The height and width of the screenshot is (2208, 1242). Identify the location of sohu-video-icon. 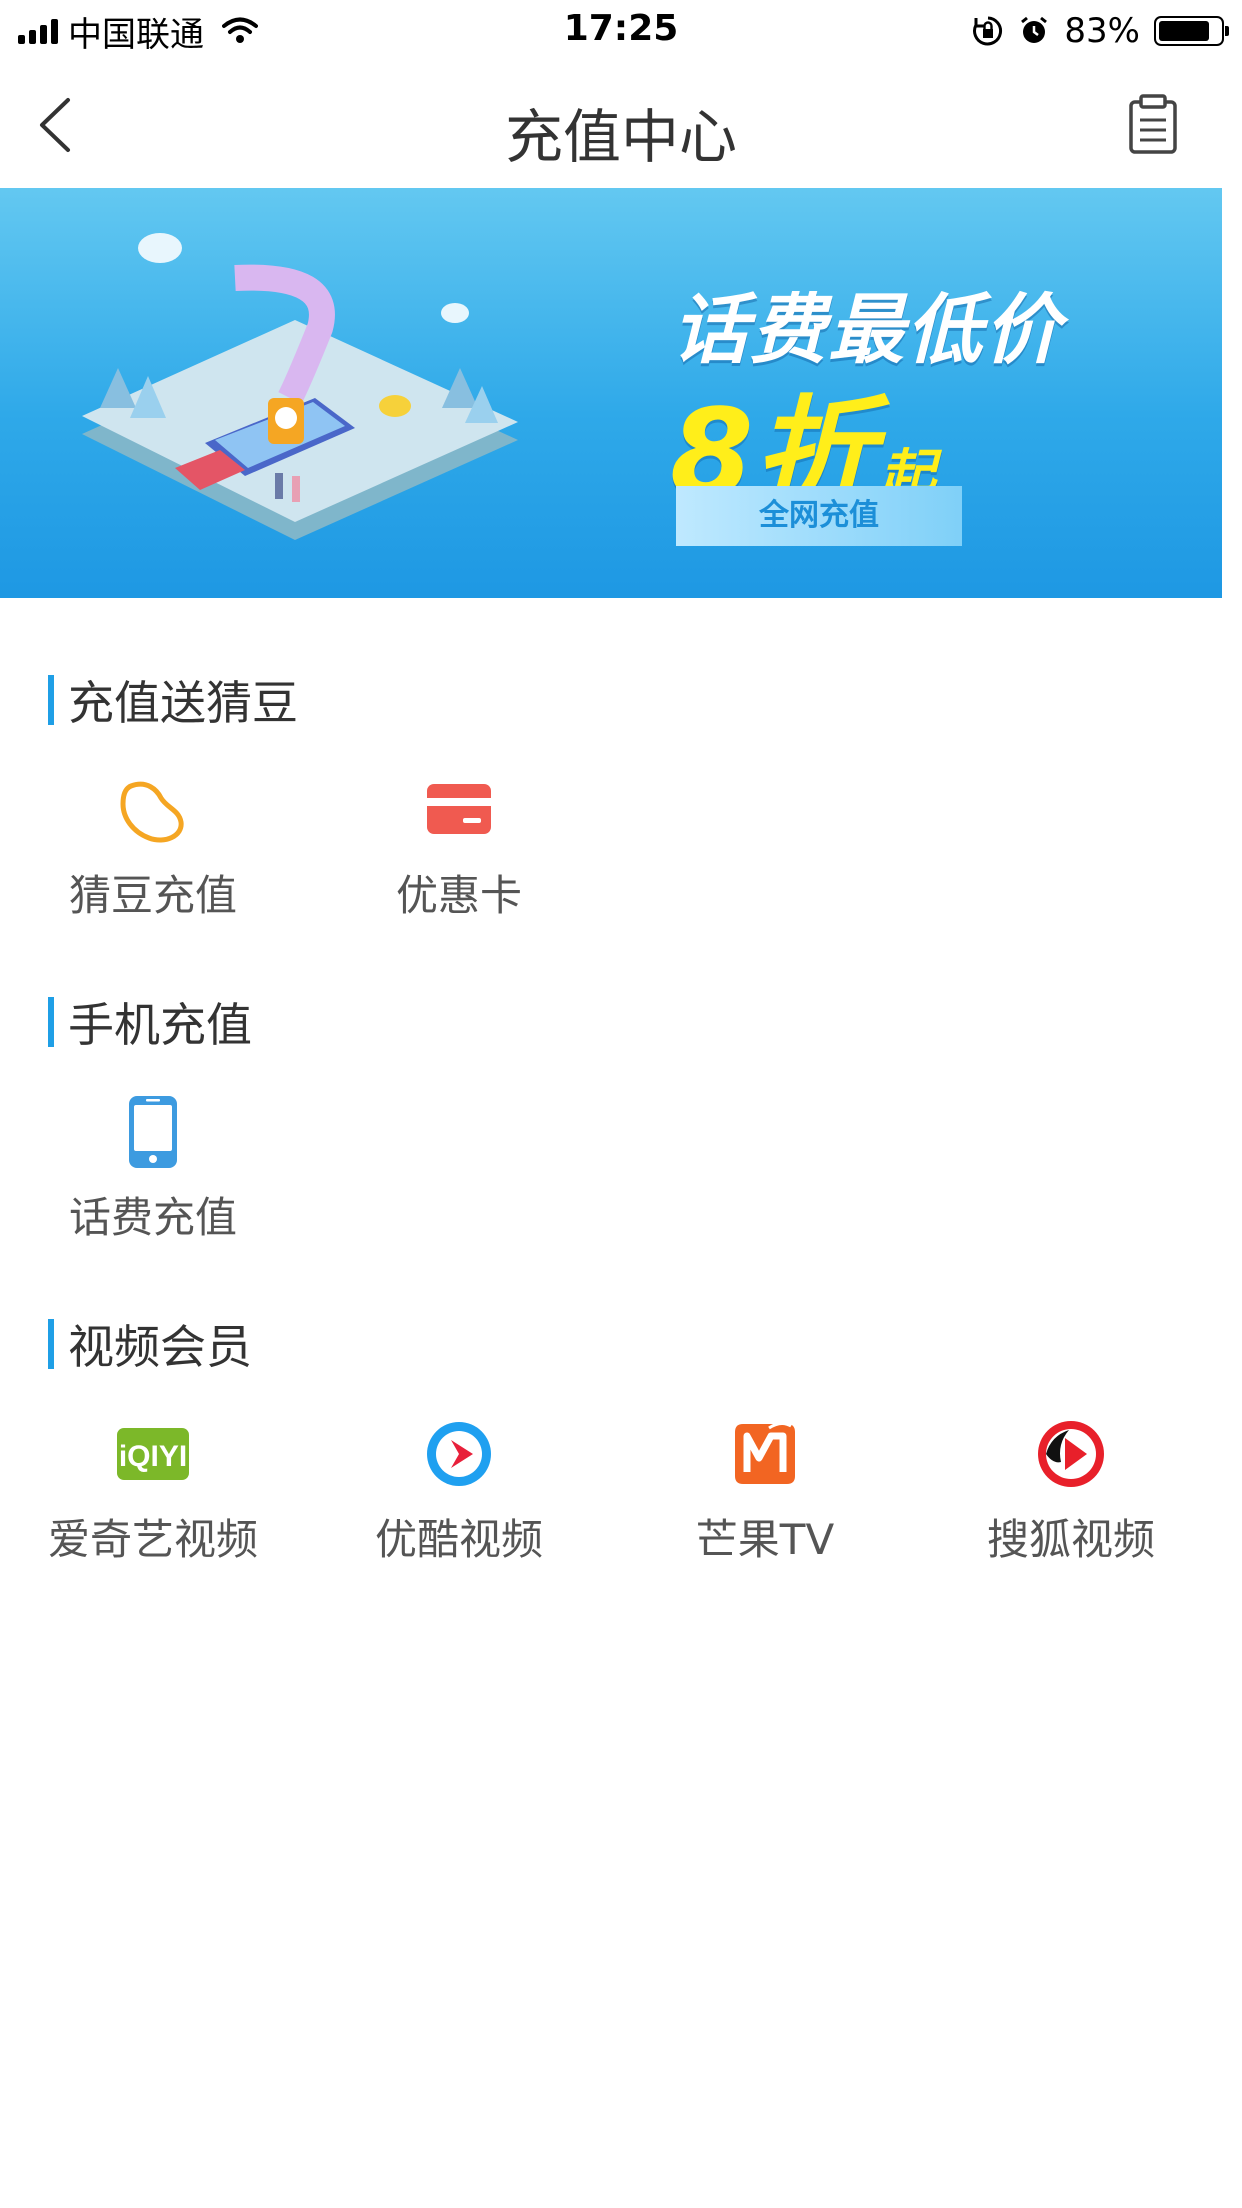
(1071, 1454).